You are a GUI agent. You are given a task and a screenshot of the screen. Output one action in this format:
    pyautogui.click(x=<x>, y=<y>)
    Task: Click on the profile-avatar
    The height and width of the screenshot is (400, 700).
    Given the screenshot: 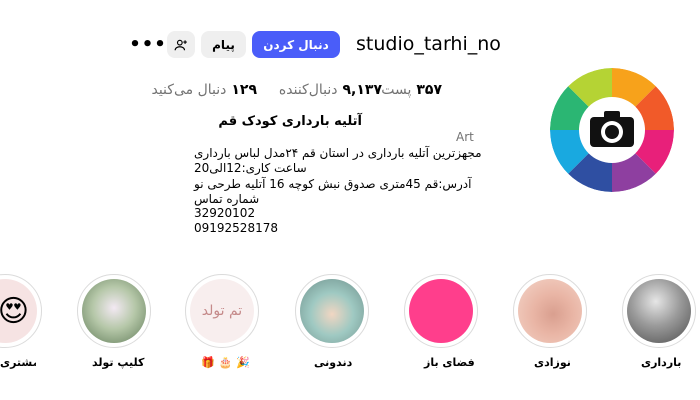 What is the action you would take?
    pyautogui.click(x=612, y=130)
    